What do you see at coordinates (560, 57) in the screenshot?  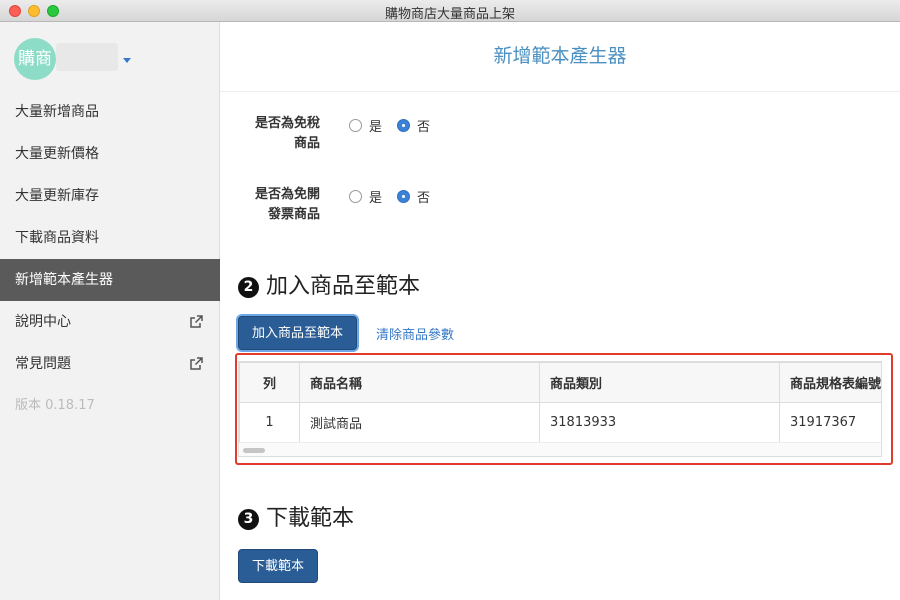 I see `page-title: 新增範本產生器` at bounding box center [560, 57].